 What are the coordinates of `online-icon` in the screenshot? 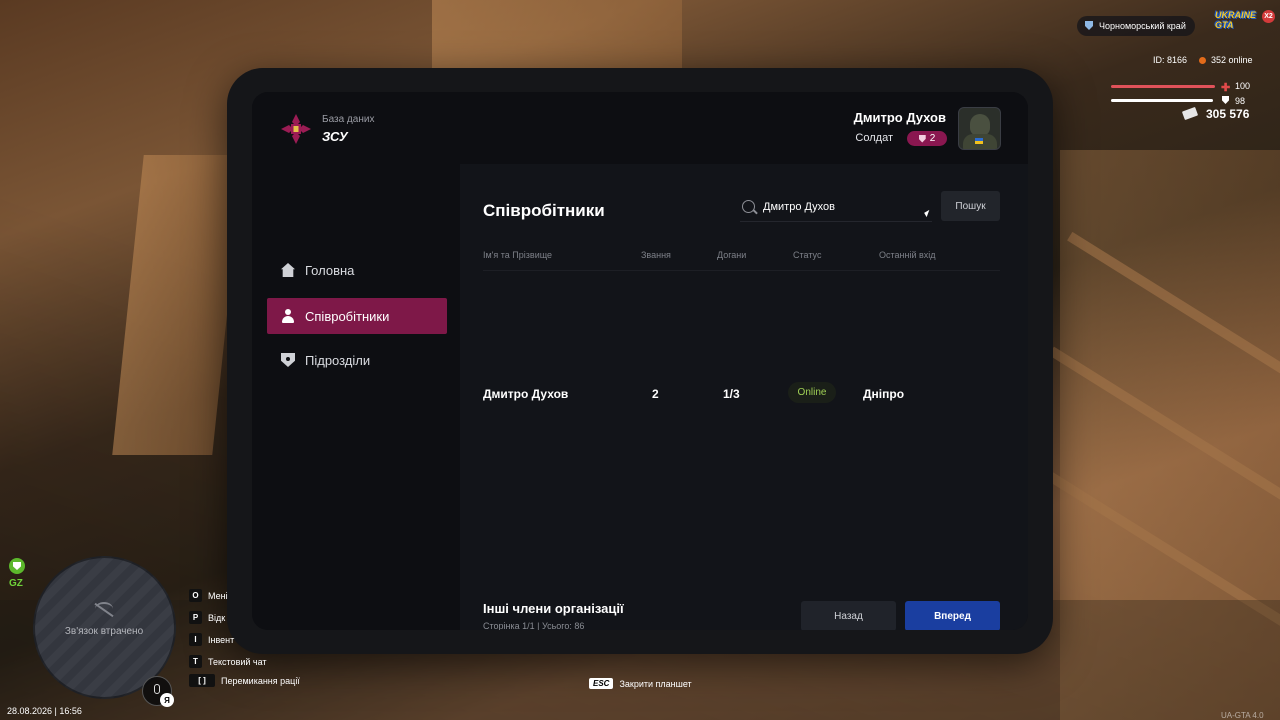 It's located at (1202, 60).